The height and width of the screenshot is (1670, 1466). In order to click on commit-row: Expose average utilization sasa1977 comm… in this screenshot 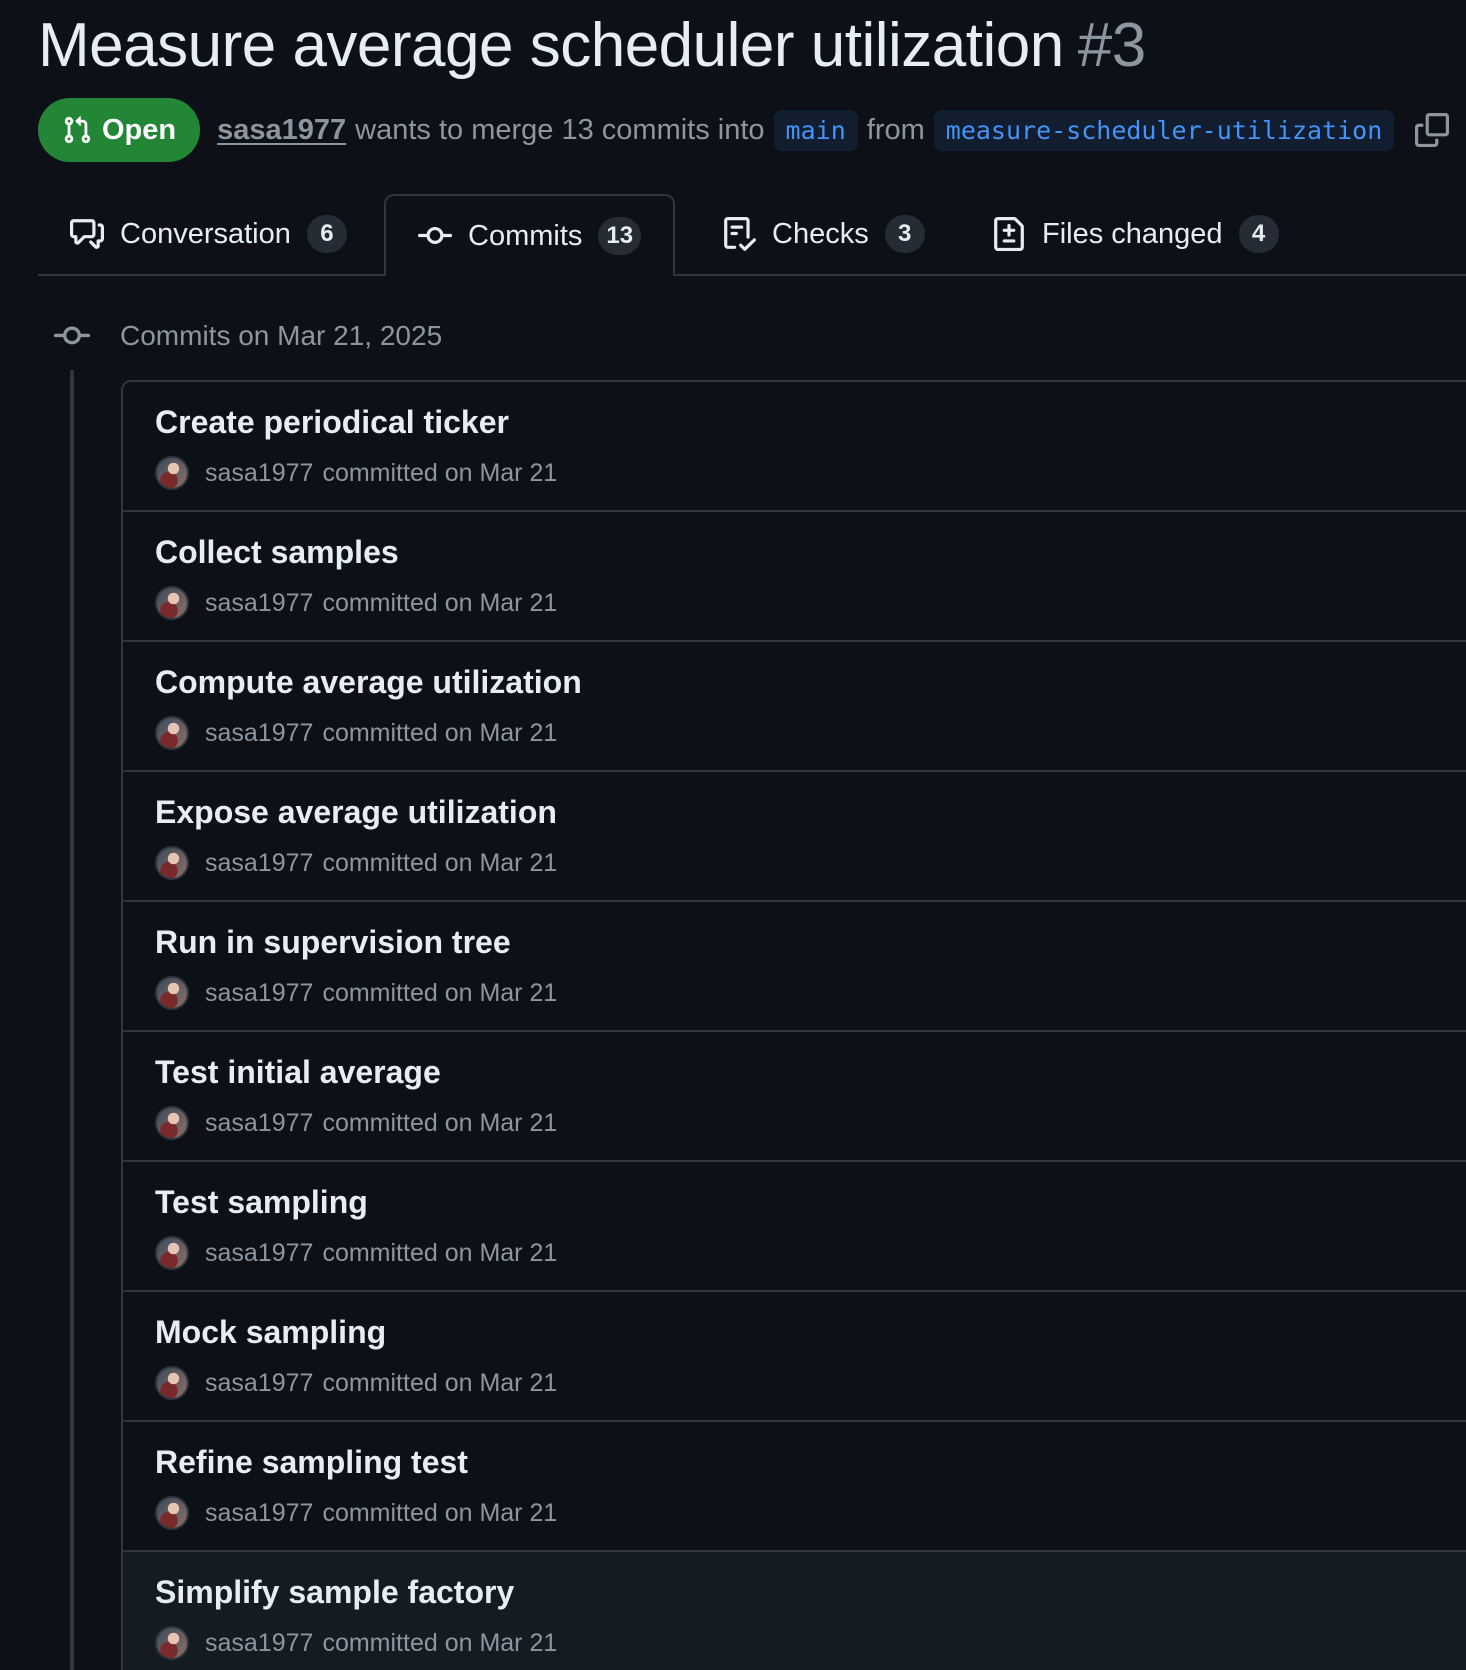, I will do `click(794, 837)`.